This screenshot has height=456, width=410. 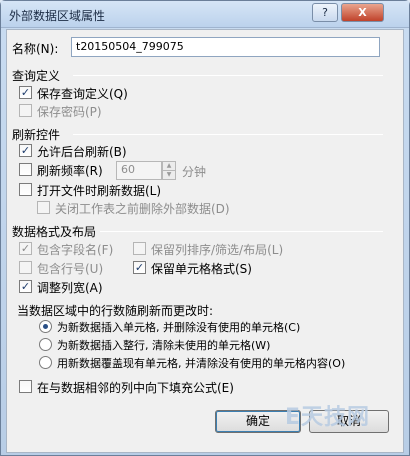 What do you see at coordinates (45, 344) in the screenshot?
I see `insert-rows-radio` at bounding box center [45, 344].